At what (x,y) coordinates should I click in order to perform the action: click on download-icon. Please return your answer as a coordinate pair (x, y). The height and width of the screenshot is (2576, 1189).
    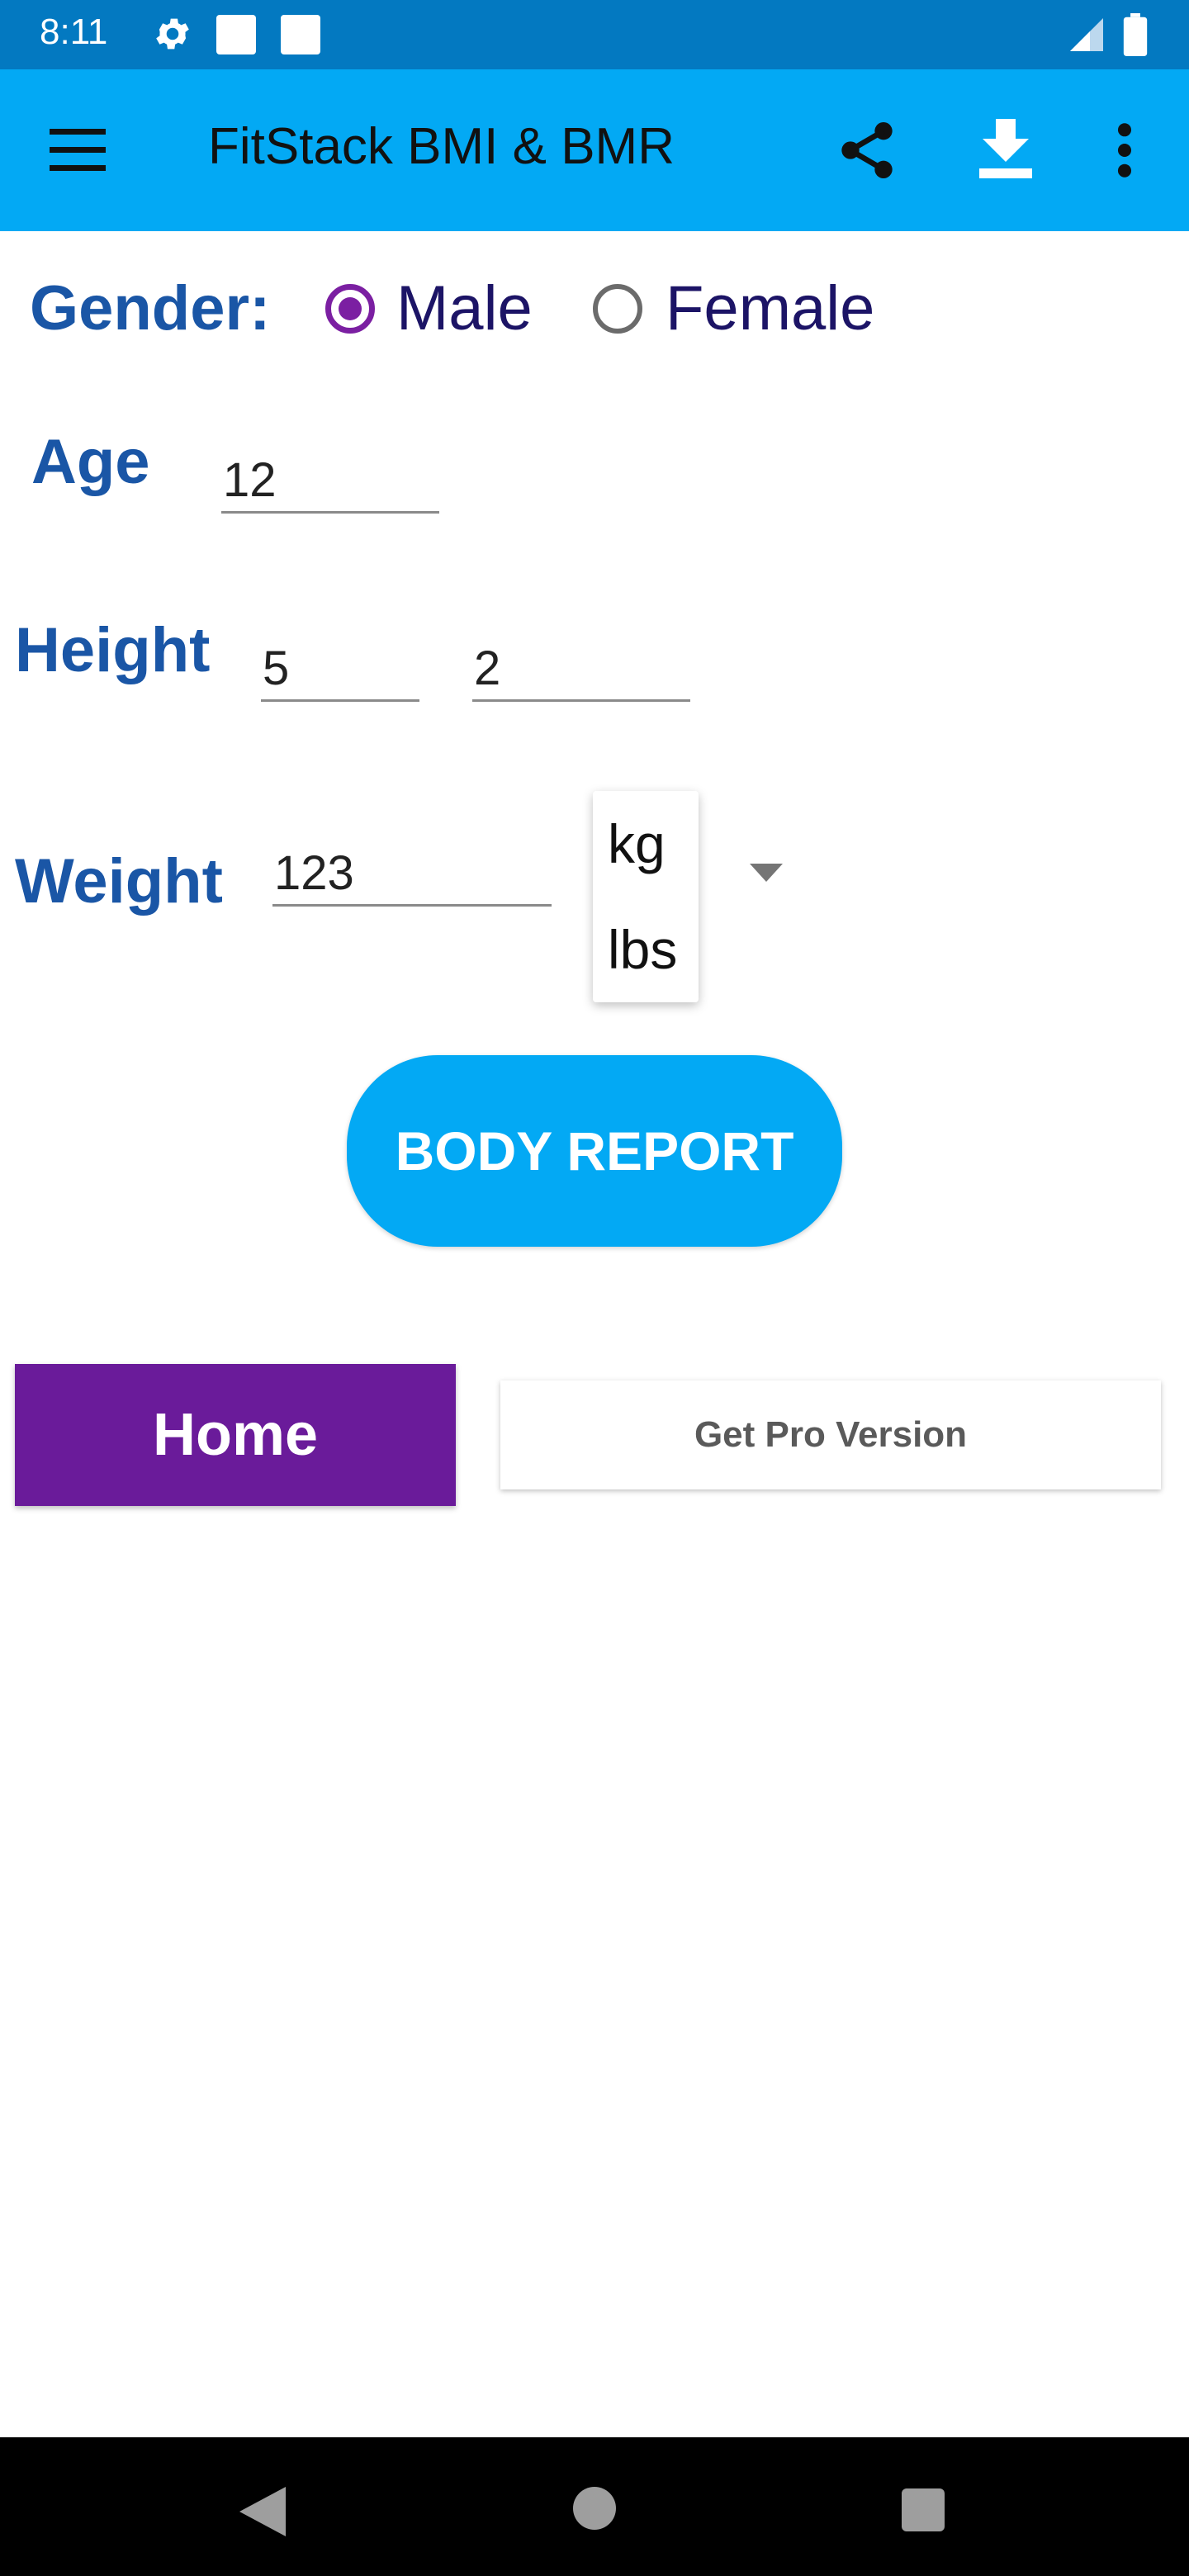
    Looking at the image, I should click on (1005, 148).